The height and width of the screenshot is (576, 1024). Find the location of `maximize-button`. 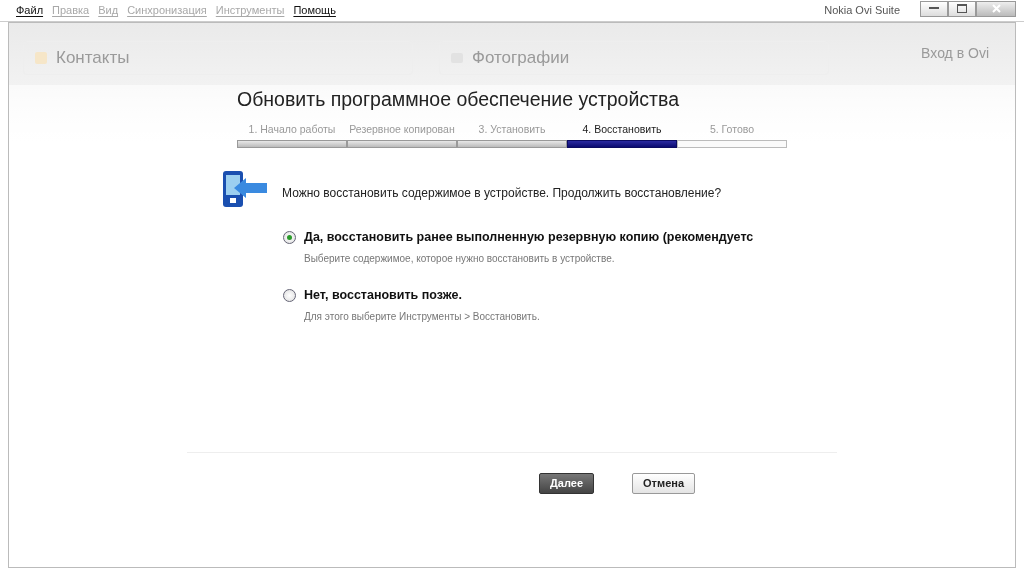

maximize-button is located at coordinates (962, 8).